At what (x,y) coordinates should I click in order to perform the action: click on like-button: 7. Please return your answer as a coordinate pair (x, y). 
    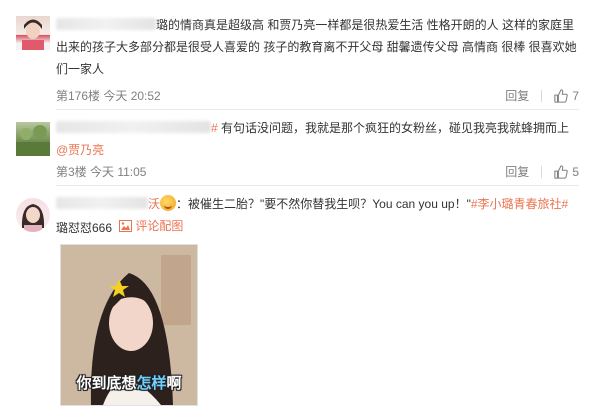
    Looking at the image, I should click on (566, 96).